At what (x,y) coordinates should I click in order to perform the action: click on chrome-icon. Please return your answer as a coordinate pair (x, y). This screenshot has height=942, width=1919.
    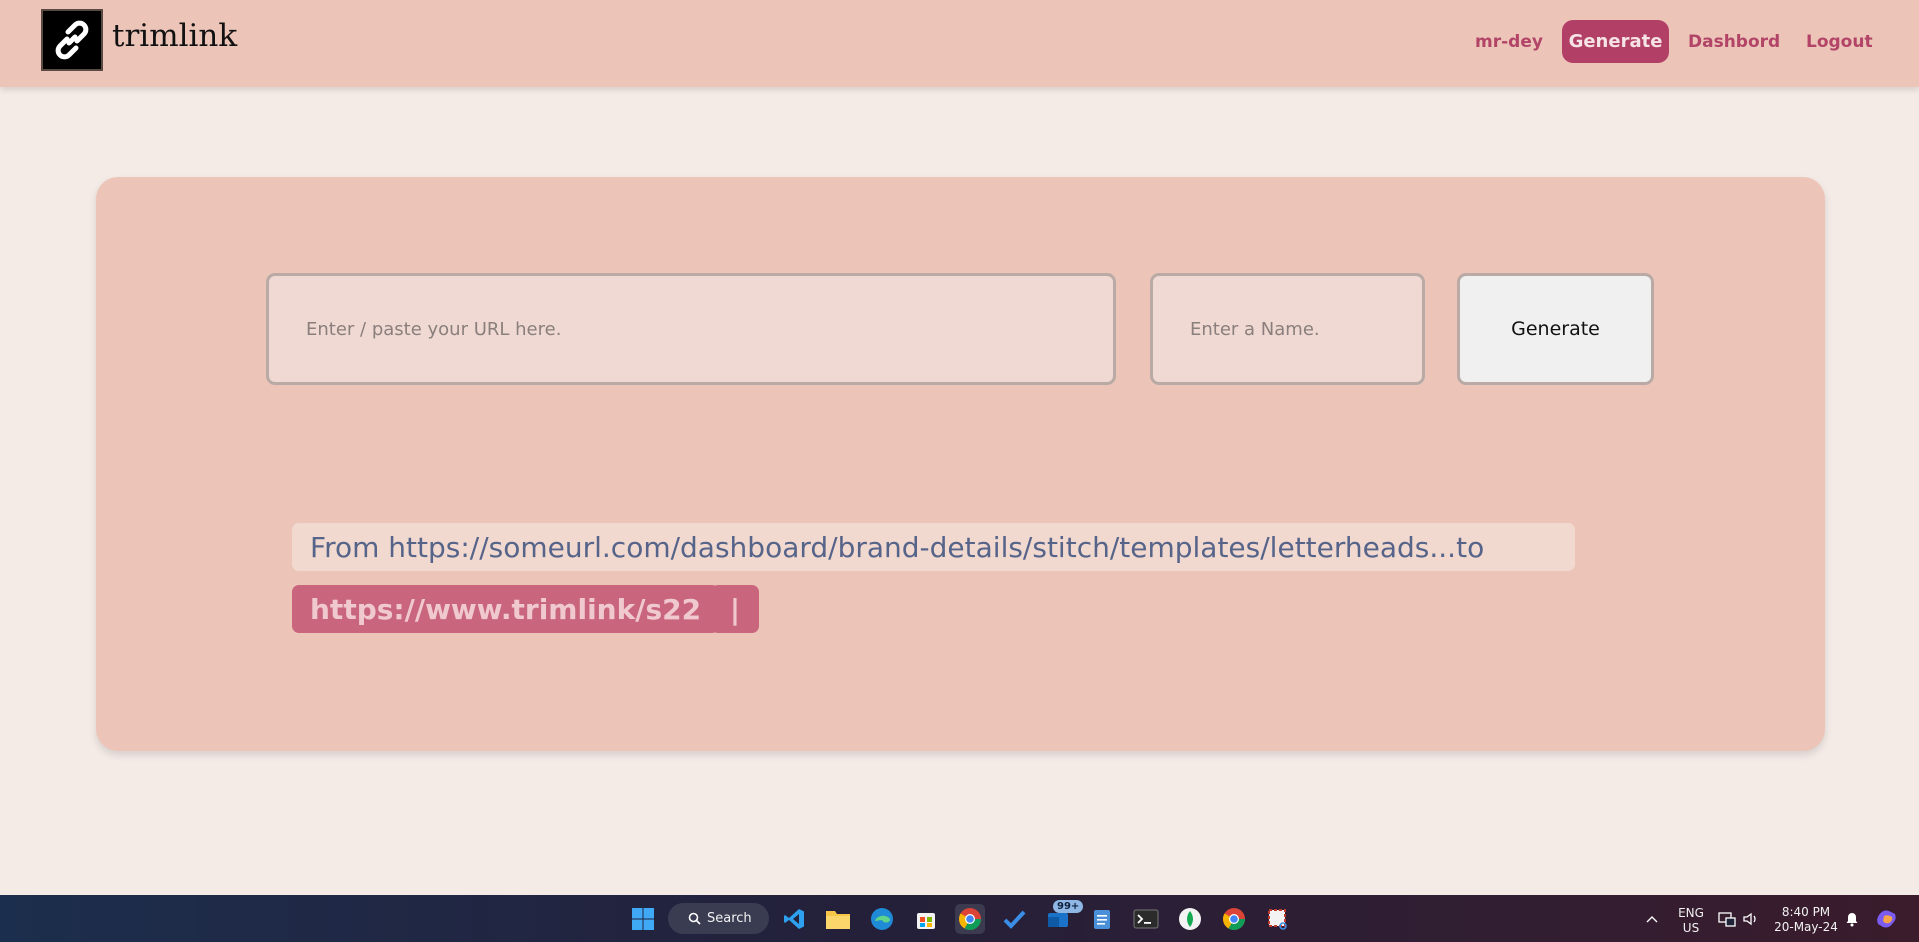
    Looking at the image, I should click on (970, 919).